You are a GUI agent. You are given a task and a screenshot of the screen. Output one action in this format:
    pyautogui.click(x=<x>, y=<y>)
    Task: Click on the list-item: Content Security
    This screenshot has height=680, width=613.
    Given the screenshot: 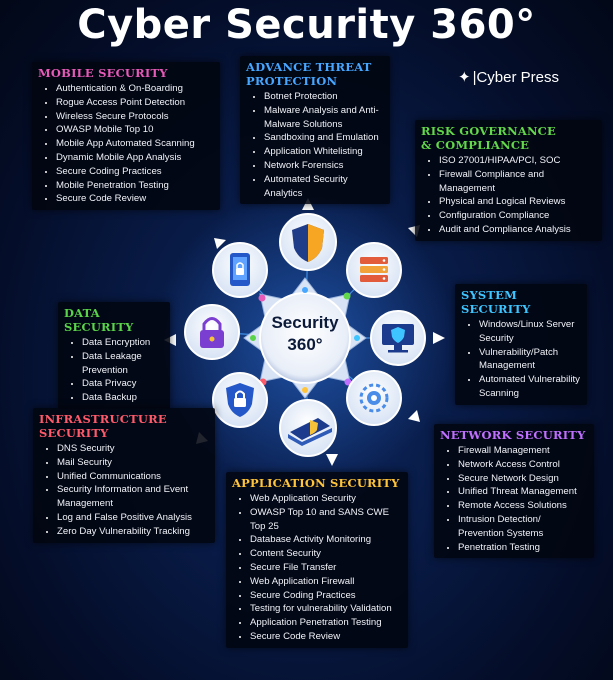 What is the action you would take?
    pyautogui.click(x=326, y=554)
    